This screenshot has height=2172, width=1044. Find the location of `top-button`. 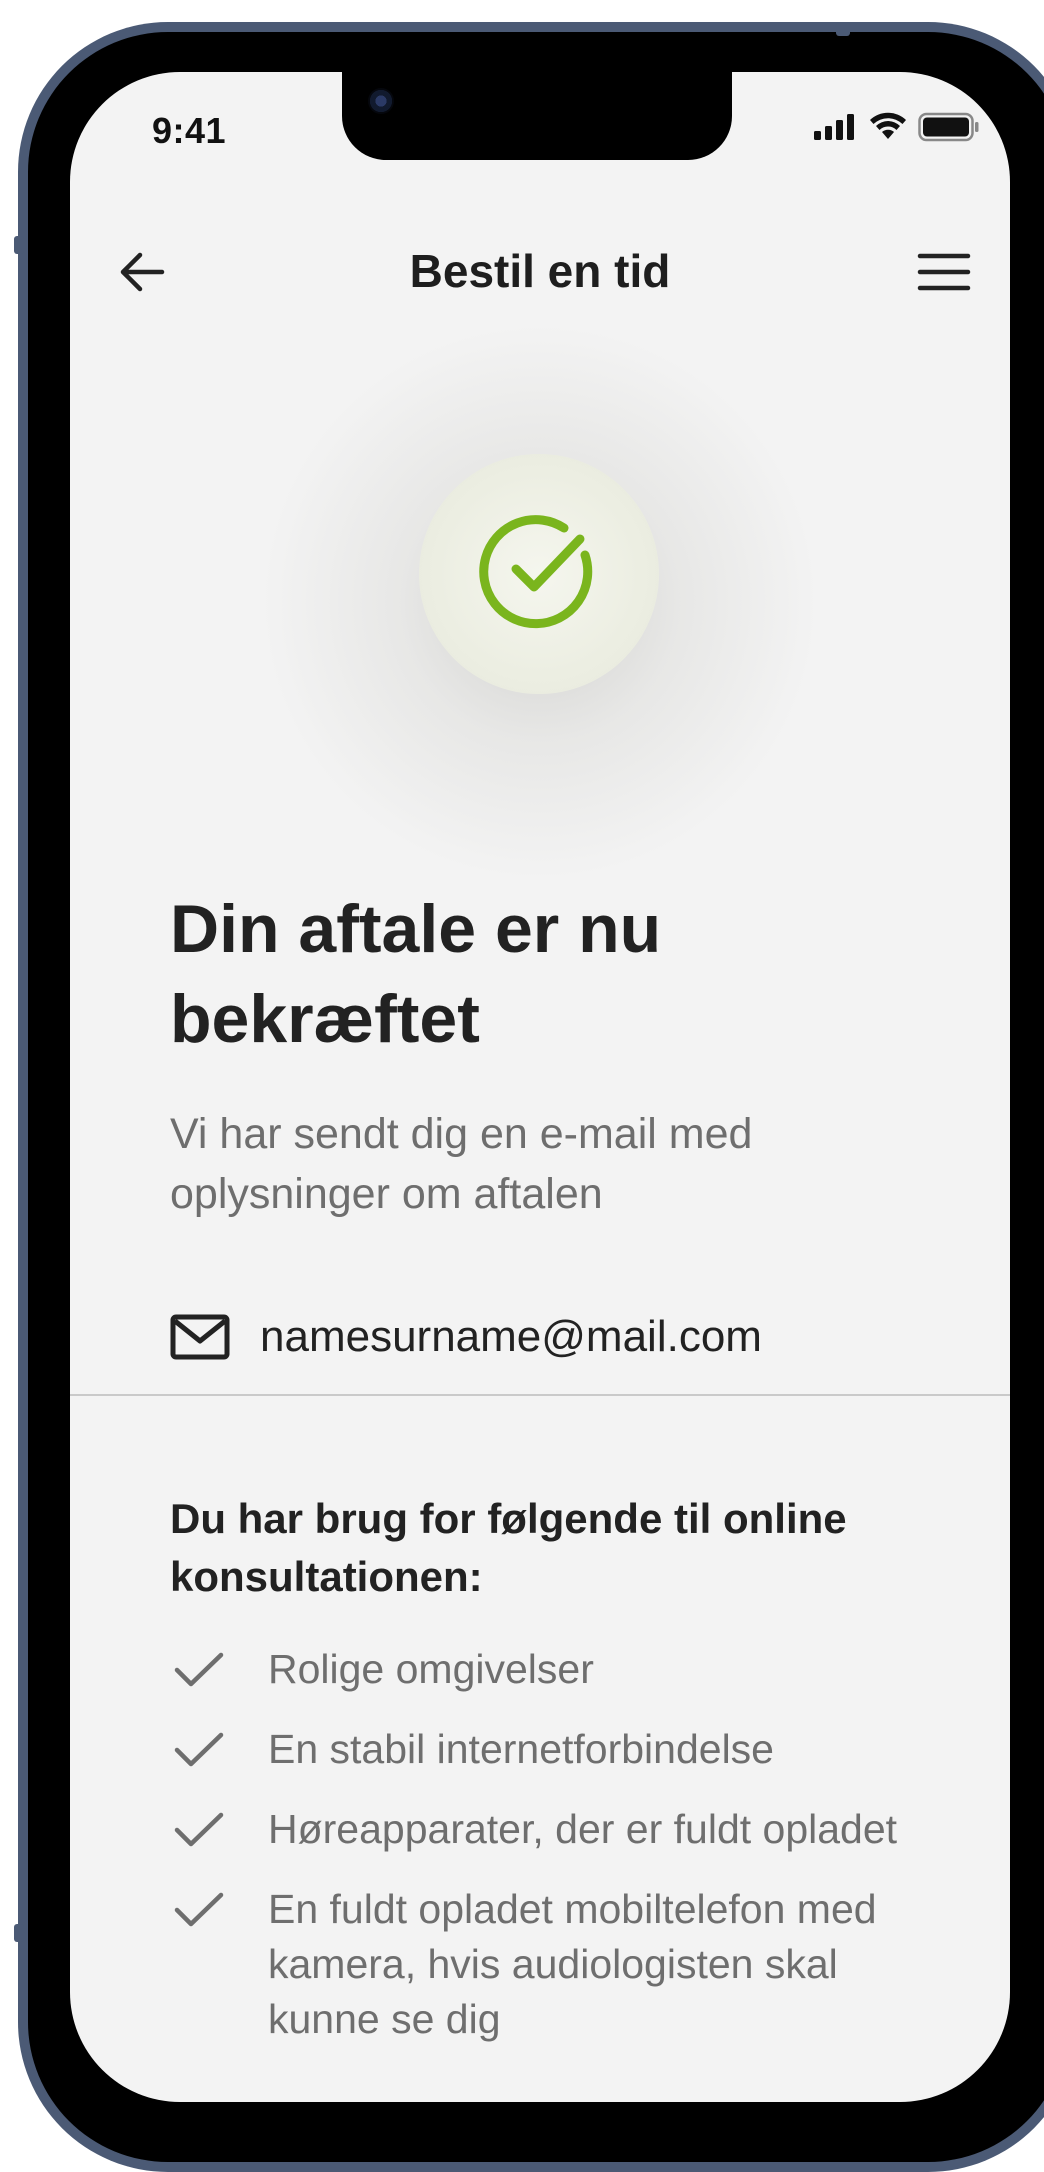

top-button is located at coordinates (843, 29).